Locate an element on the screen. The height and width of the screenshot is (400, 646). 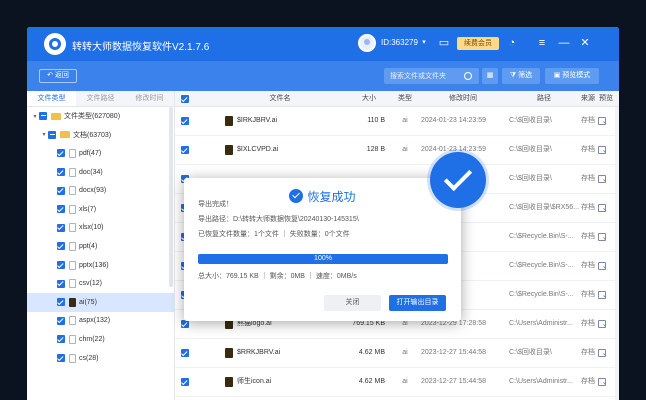
support-icon: ◔ is located at coordinates (512, 43).